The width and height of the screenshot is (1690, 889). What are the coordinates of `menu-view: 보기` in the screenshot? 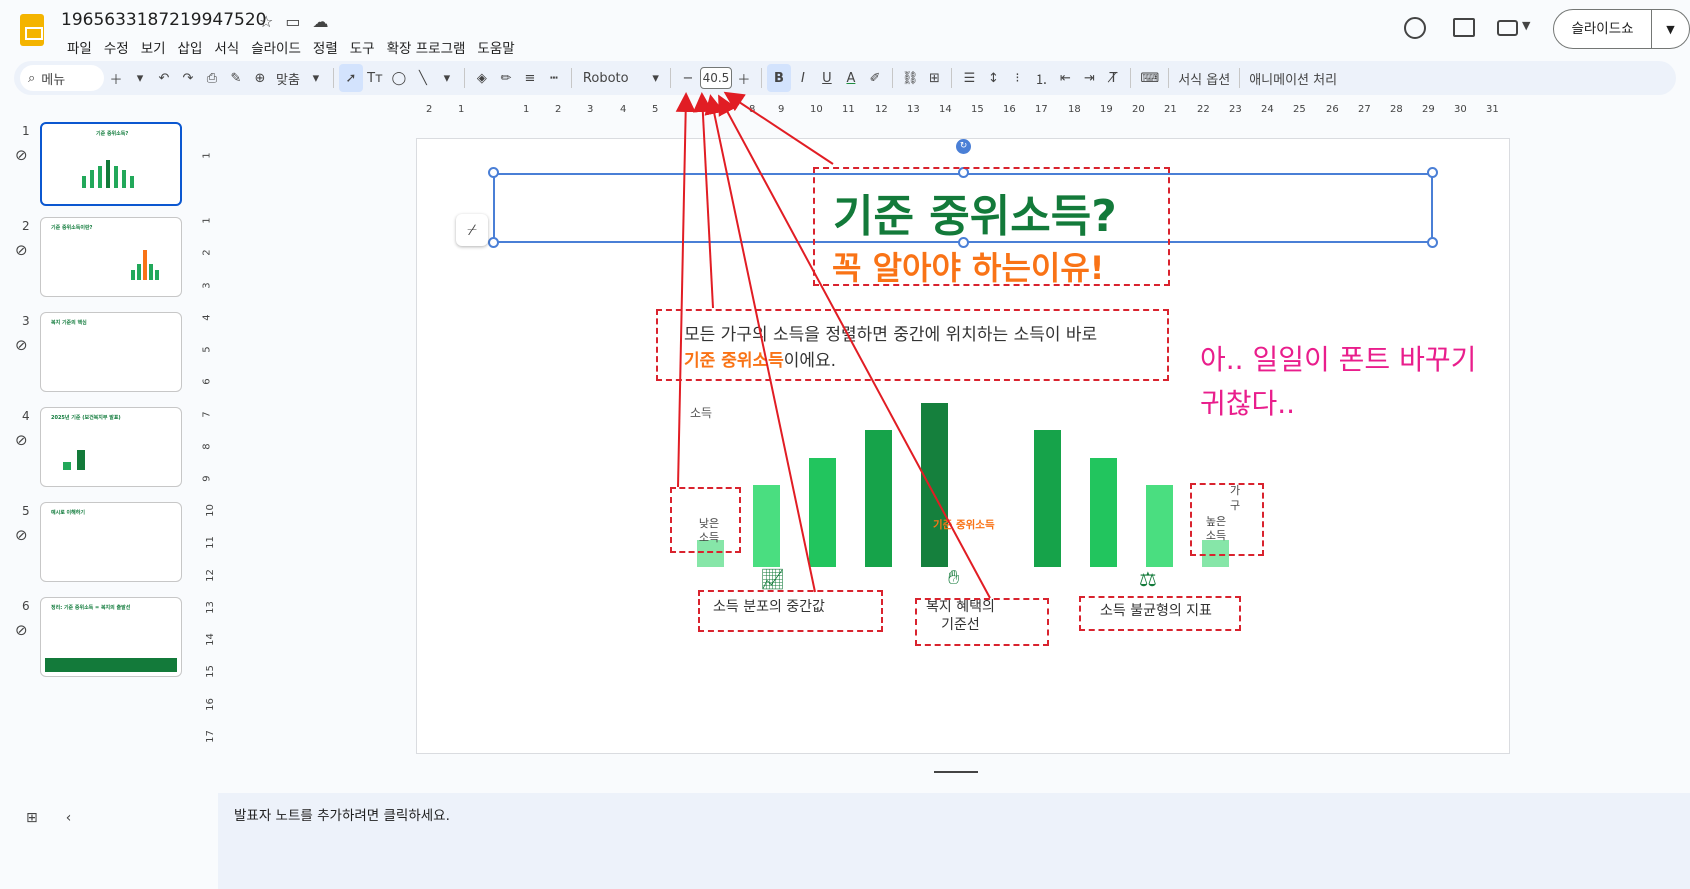 It's located at (153, 47).